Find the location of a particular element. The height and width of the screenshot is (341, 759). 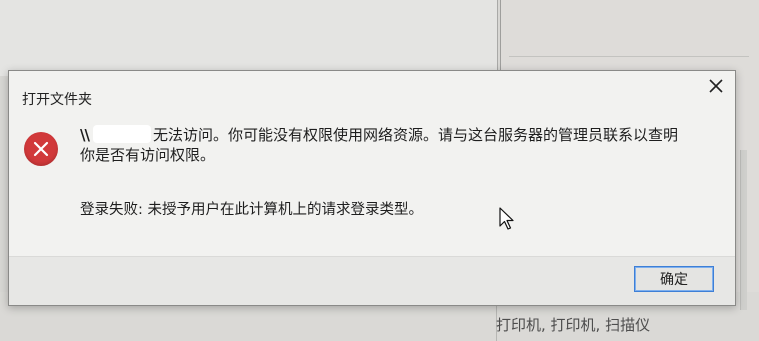

mouse-cursor-icon is located at coordinates (506, 218).